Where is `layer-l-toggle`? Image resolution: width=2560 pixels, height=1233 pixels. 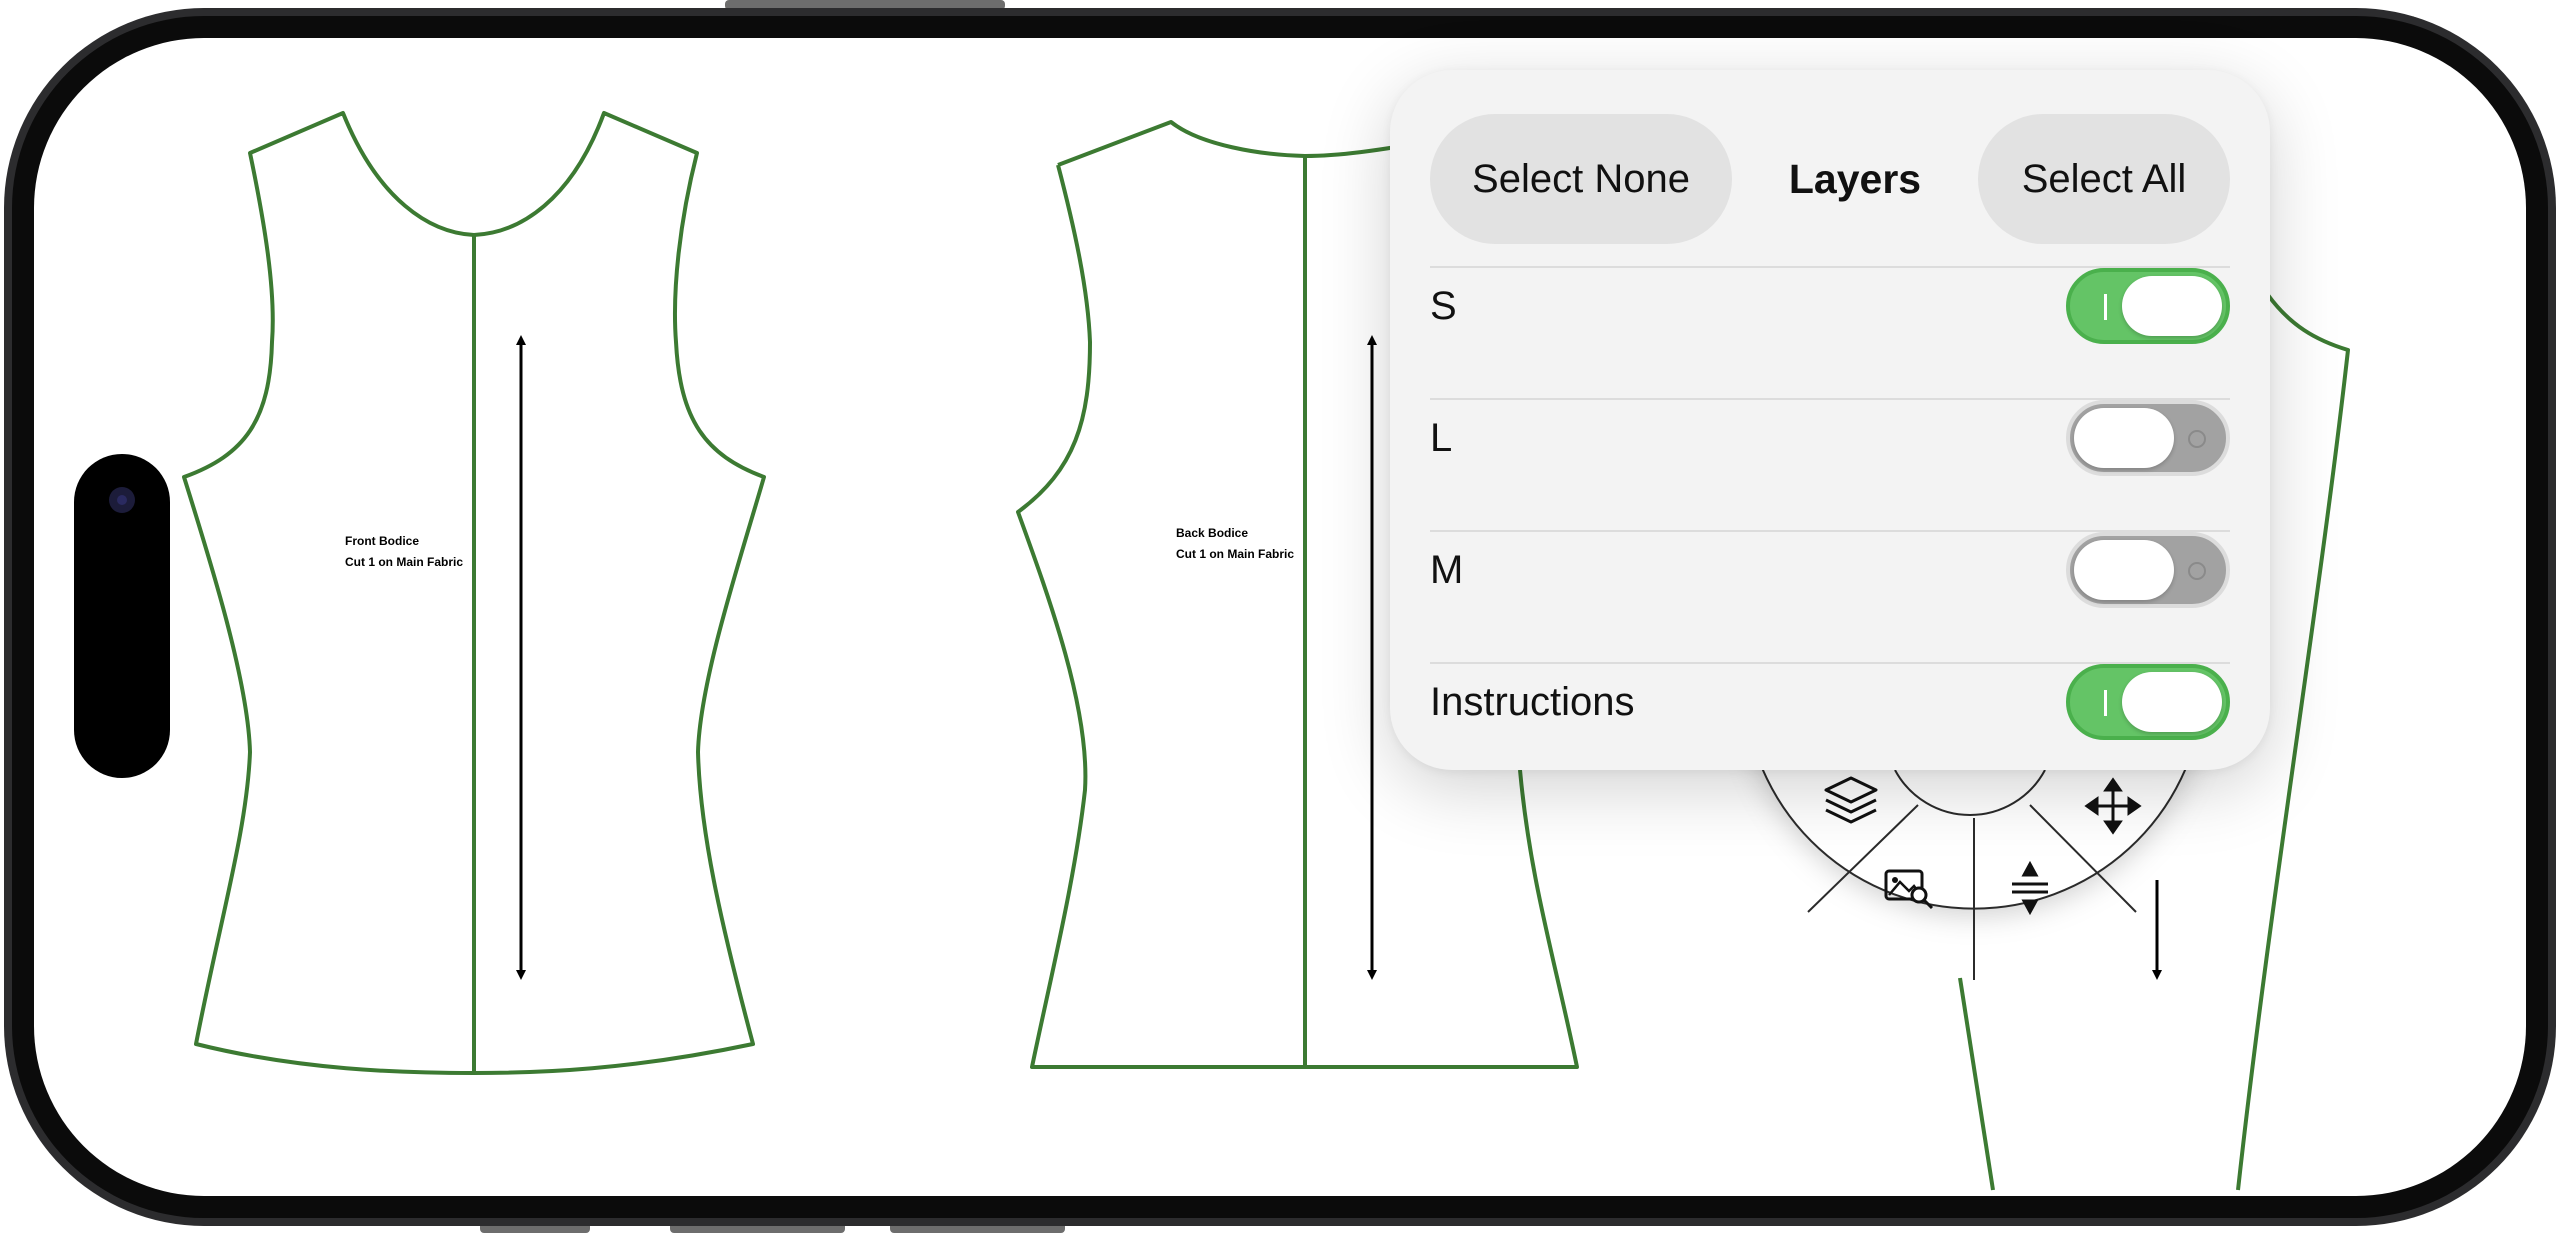
layer-l-toggle is located at coordinates (2148, 438).